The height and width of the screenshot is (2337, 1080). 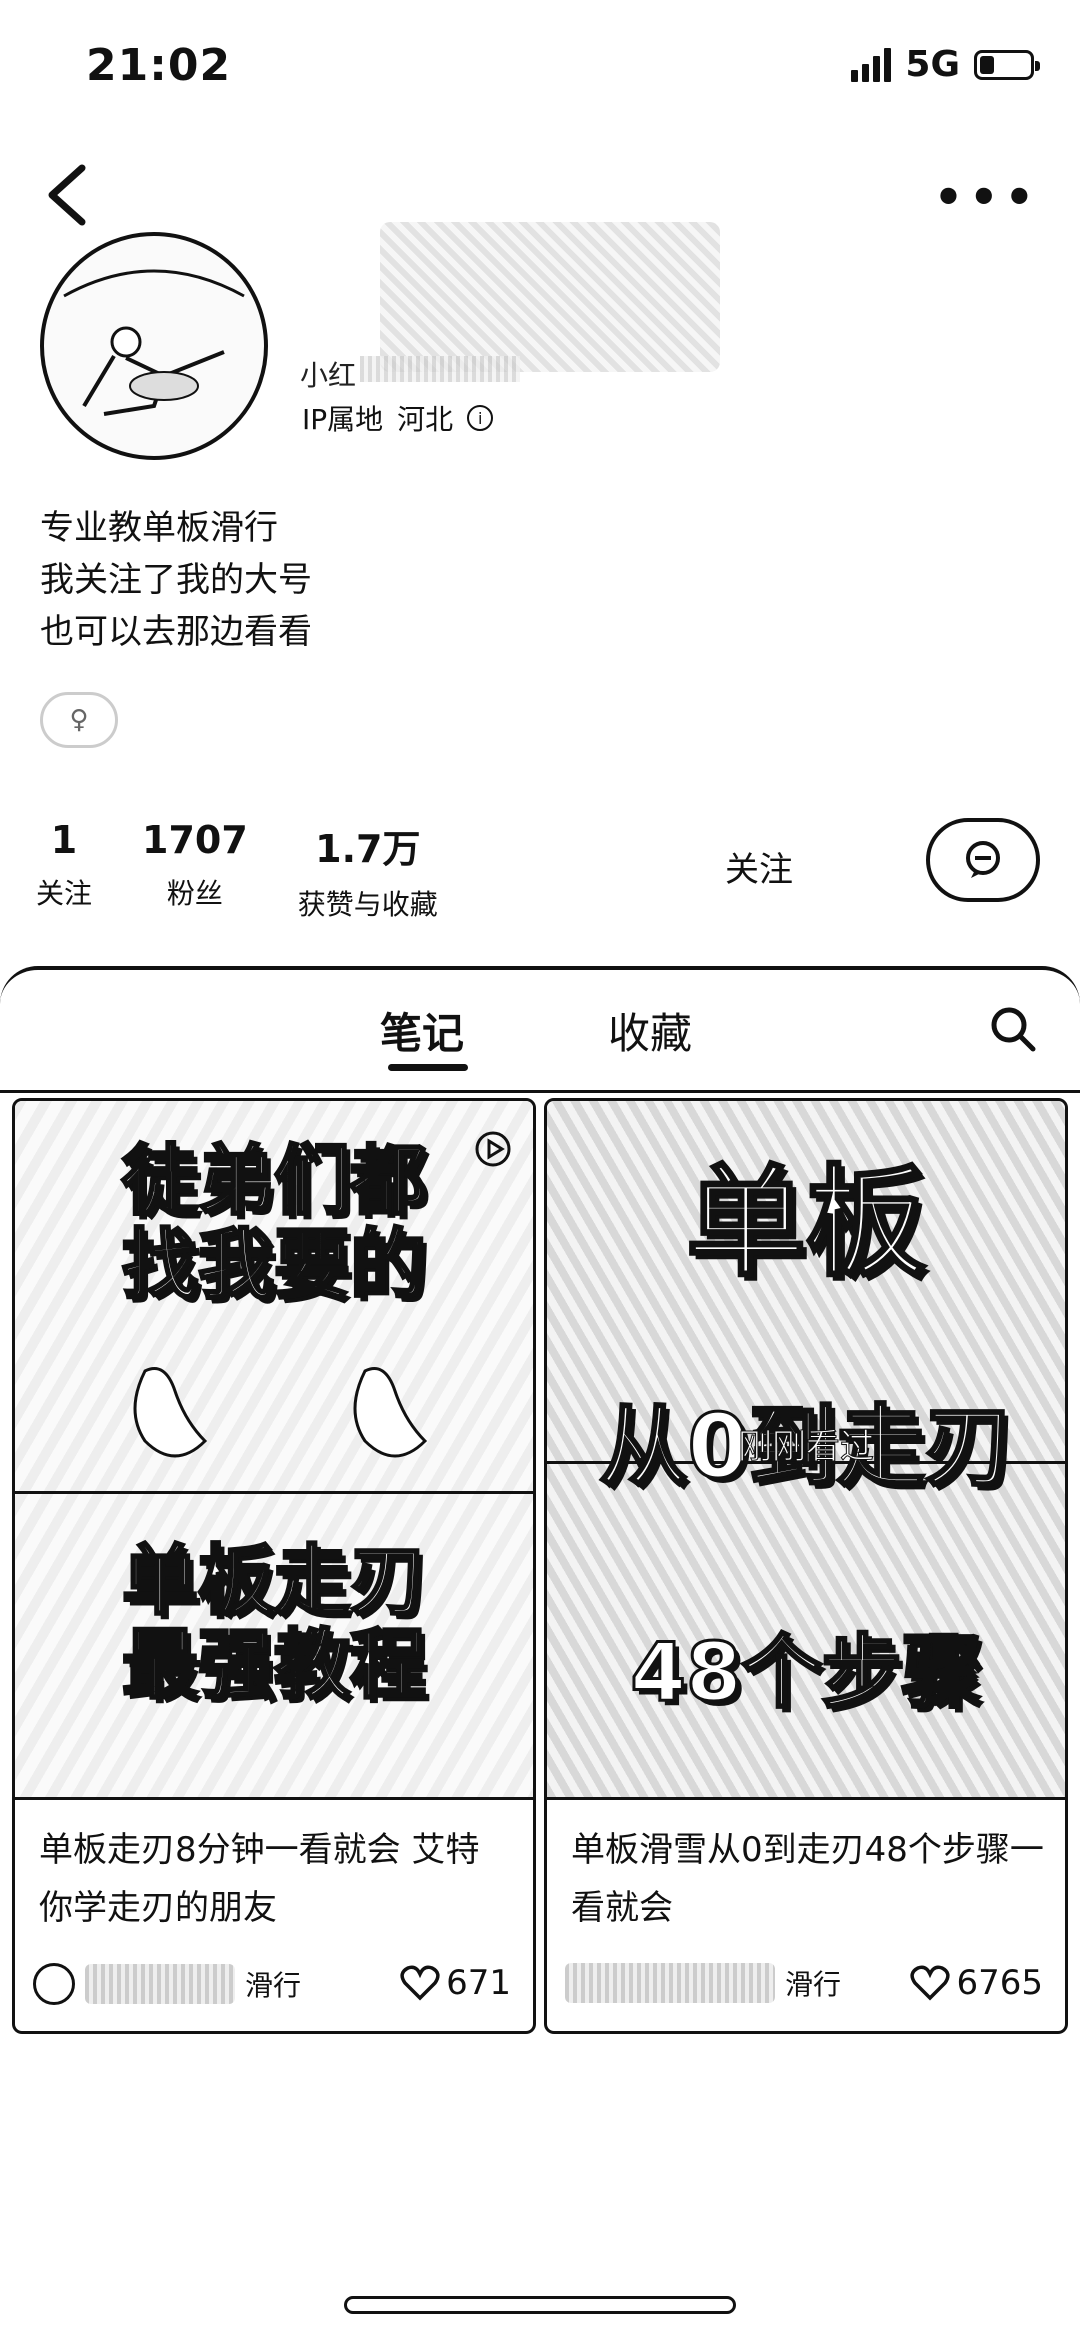 I want to click on note-title: 单板滑雪从0到走刃48个步骤一看就会, so click(x=808, y=1879).